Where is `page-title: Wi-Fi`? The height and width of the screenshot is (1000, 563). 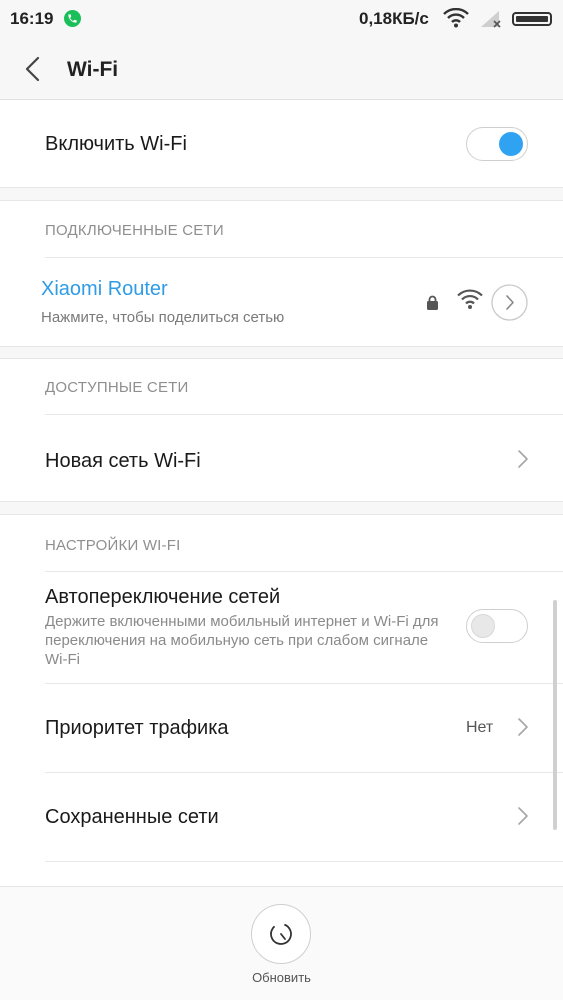
page-title: Wi-Fi is located at coordinates (93, 69).